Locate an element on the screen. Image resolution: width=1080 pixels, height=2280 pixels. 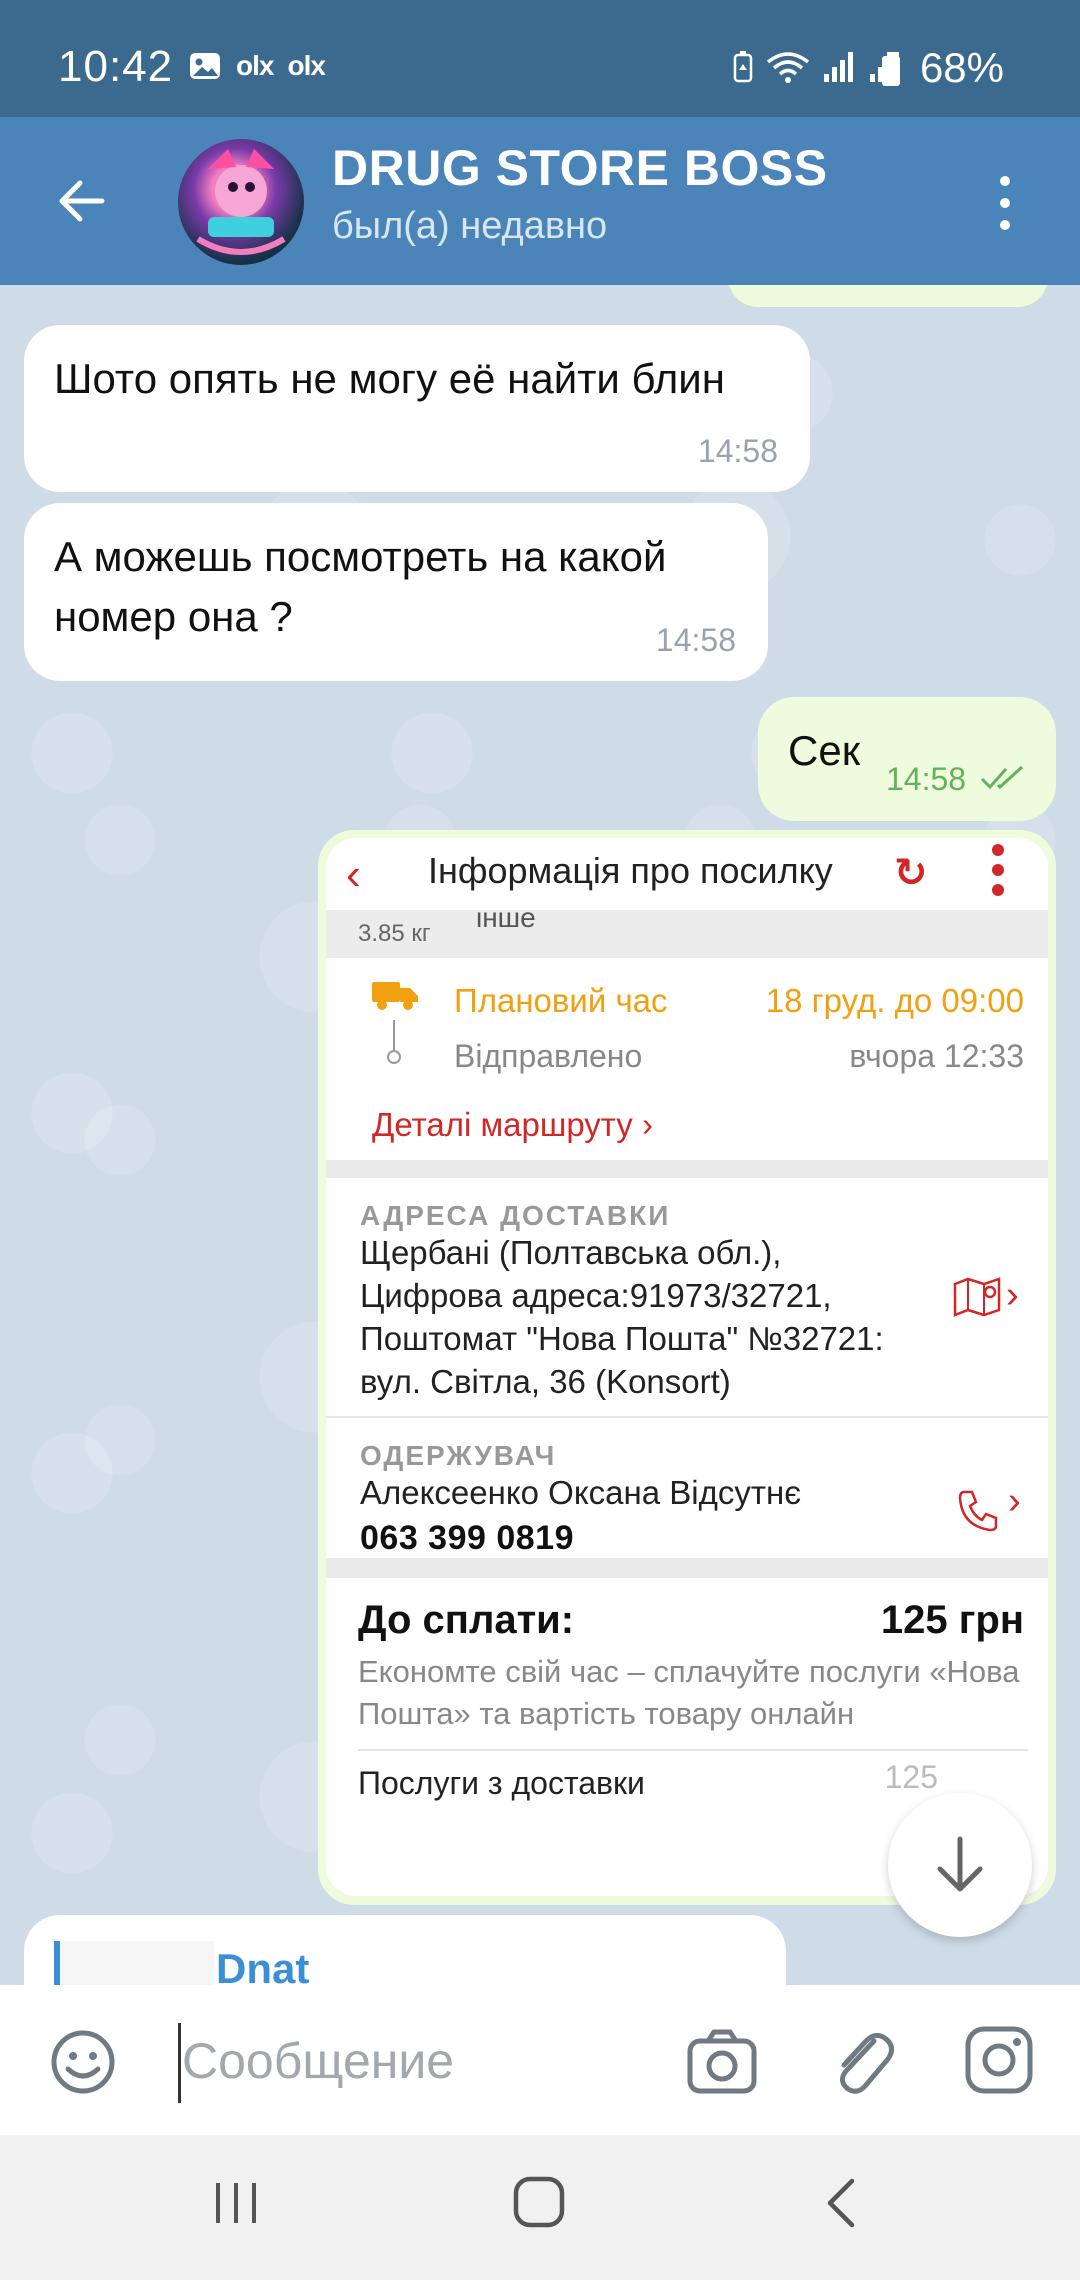
divider is located at coordinates (693, 1749).